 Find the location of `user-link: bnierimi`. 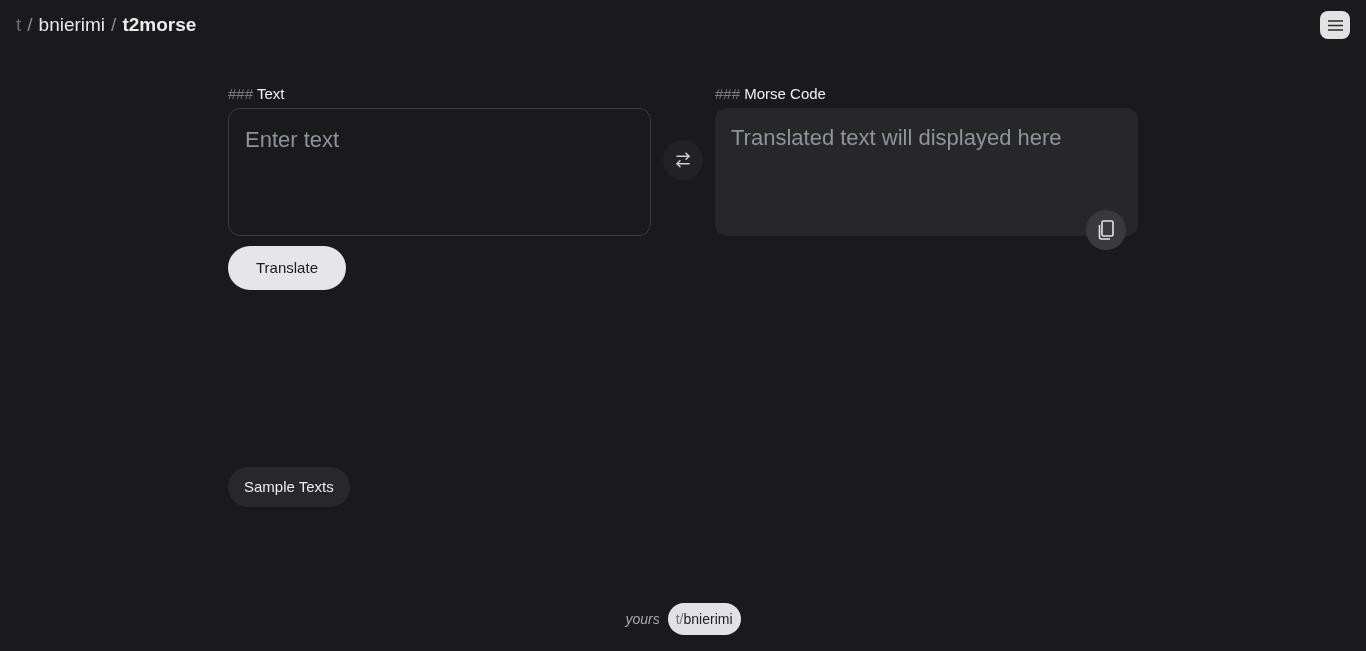

user-link: bnierimi is located at coordinates (72, 25).